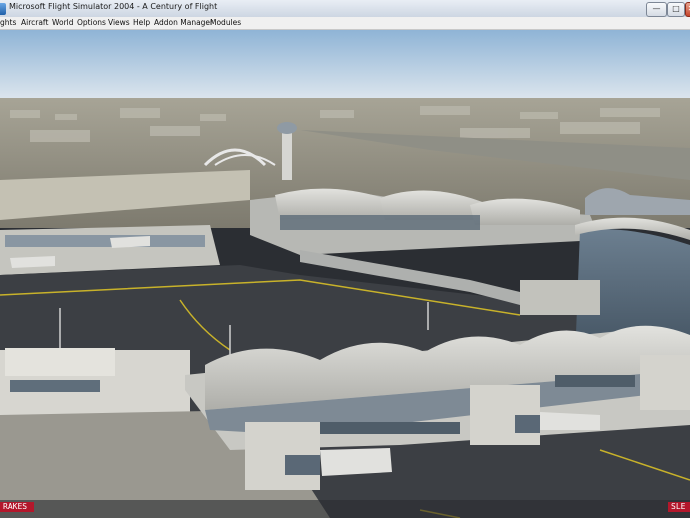 Image resolution: width=690 pixels, height=518 pixels. I want to click on menu-modules: Modules, so click(225, 23).